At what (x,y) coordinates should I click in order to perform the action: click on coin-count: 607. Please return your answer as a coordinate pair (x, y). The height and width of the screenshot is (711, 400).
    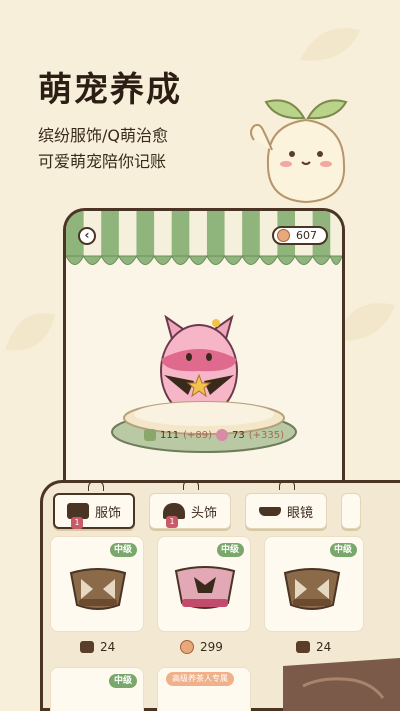
    Looking at the image, I should click on (306, 235).